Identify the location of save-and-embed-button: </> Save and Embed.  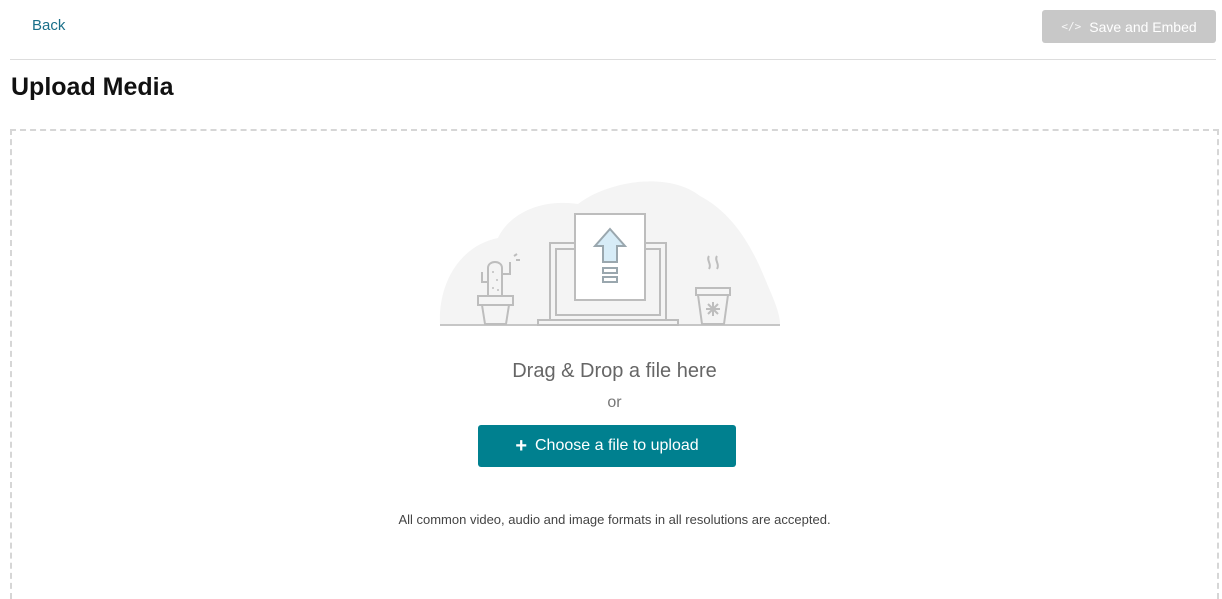
(1129, 26).